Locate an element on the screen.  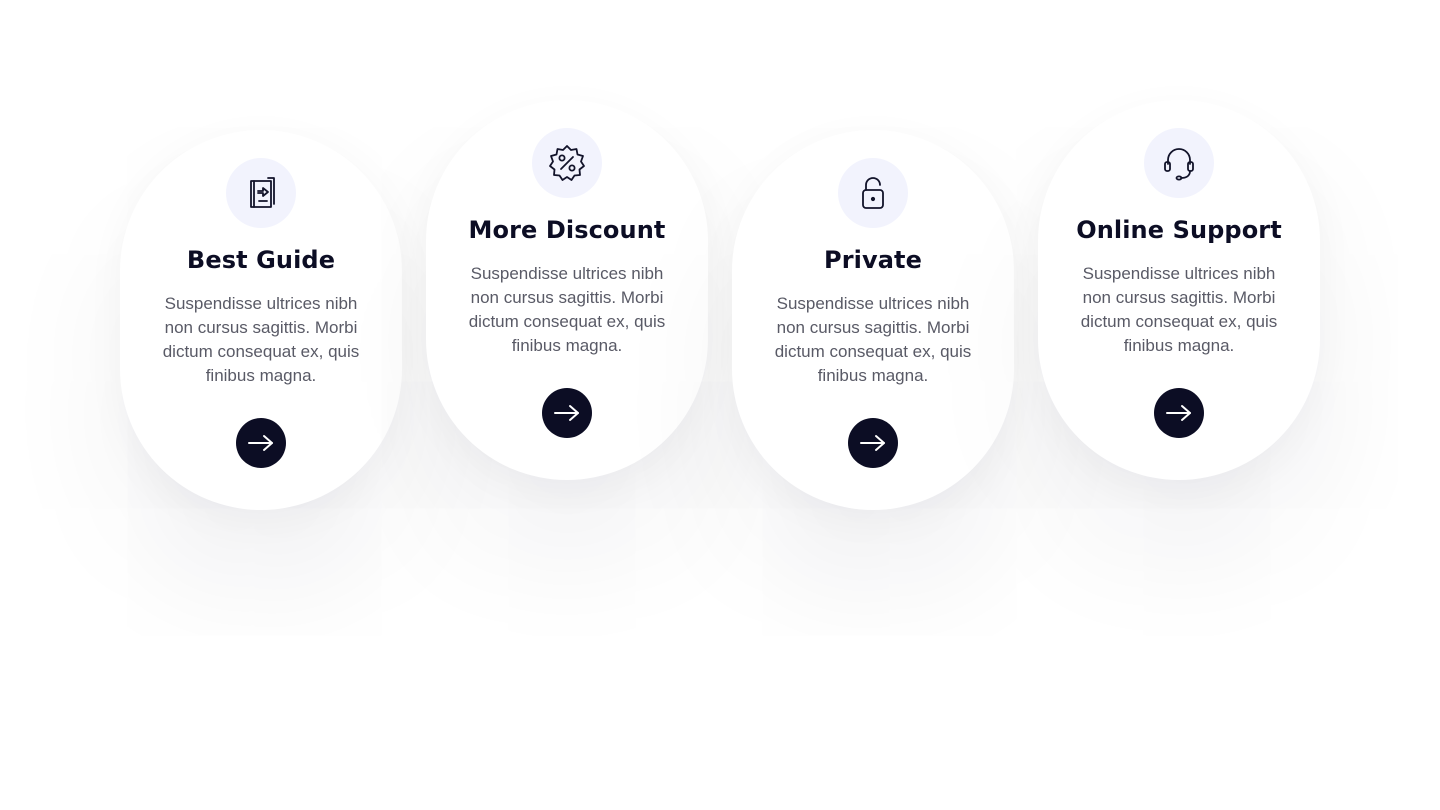
guide-book-icon is located at coordinates (262, 192).